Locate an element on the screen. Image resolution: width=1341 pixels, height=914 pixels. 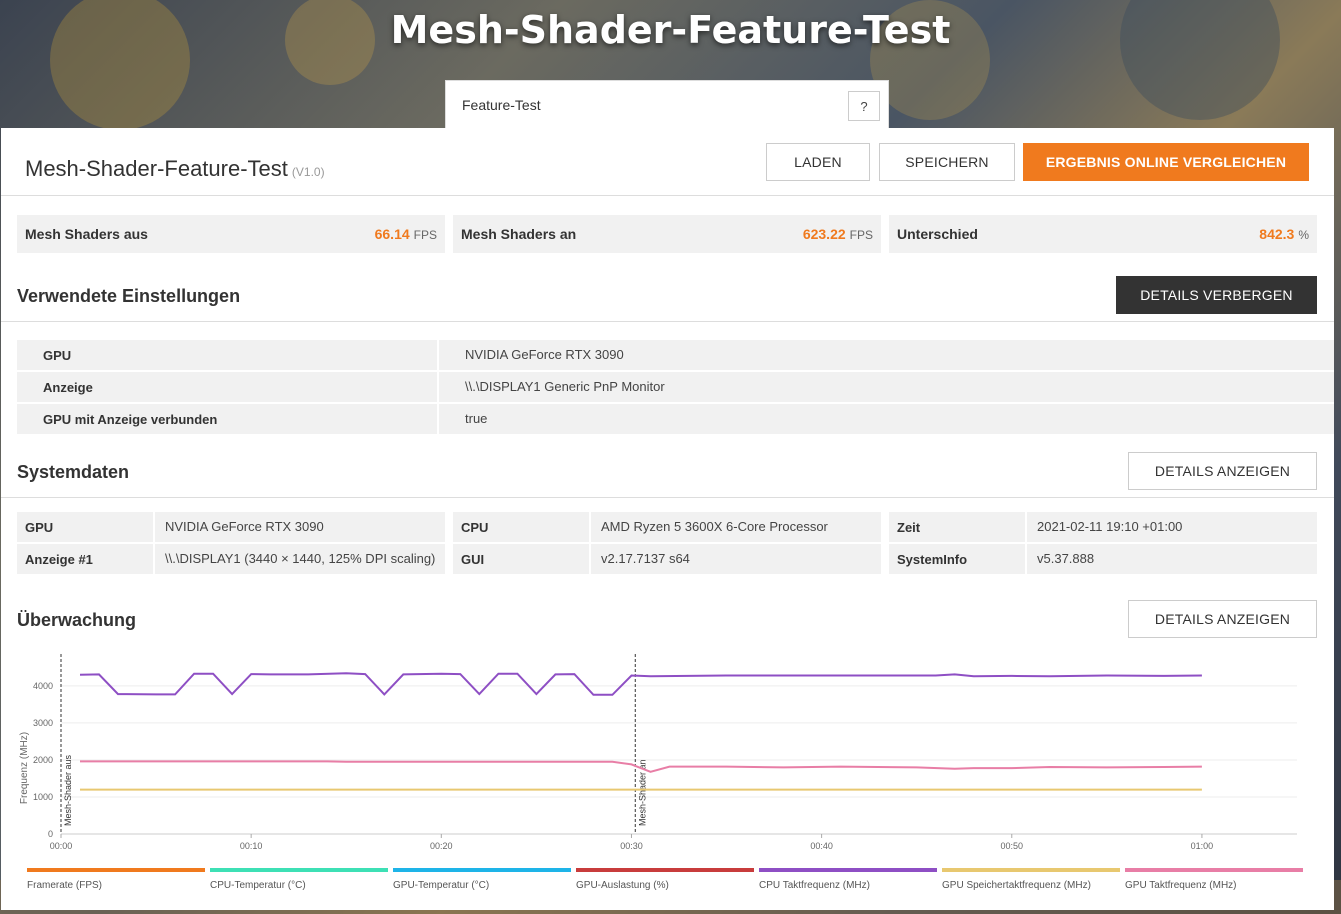
x-tick-label: 00:30 is located at coordinates (631, 846).